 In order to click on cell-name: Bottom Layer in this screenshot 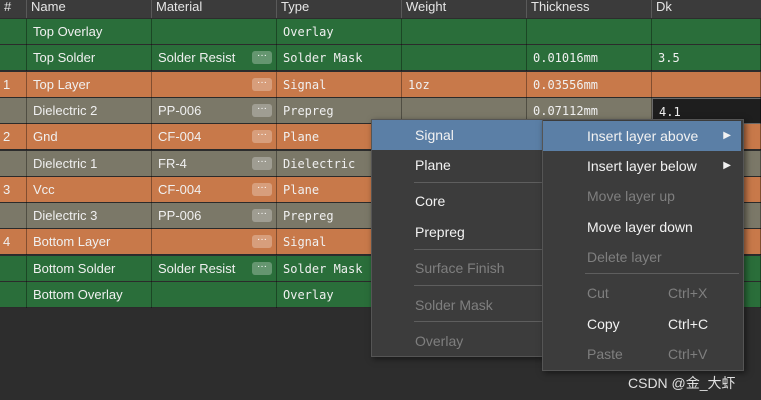, I will do `click(89, 242)`.